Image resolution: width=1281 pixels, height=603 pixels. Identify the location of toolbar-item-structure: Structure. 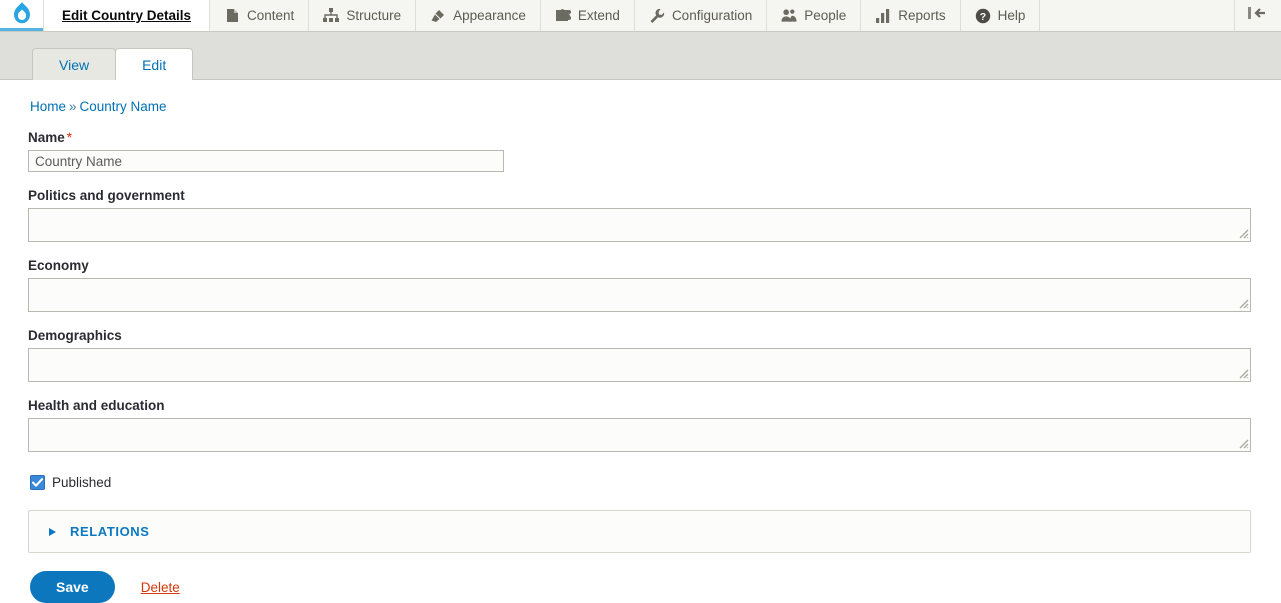
(363, 15).